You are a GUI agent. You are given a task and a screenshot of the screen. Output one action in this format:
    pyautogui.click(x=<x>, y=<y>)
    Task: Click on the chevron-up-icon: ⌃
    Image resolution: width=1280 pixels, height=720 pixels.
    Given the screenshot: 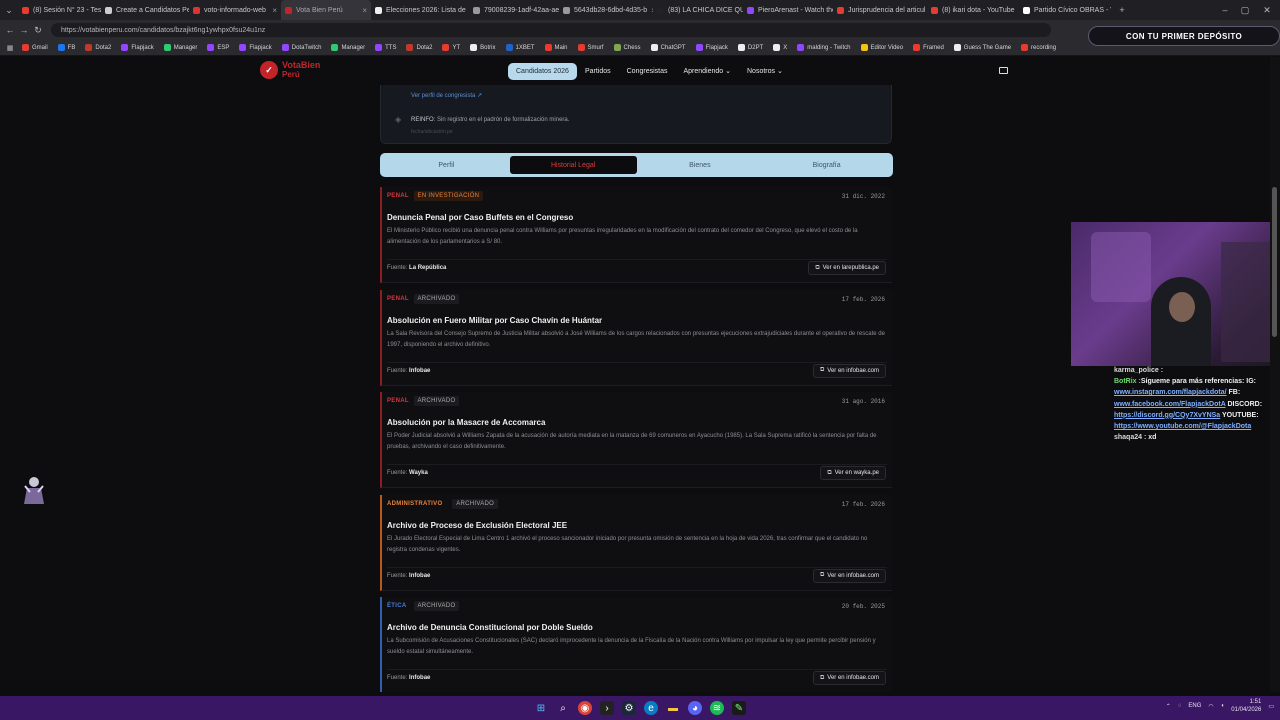 What is the action you would take?
    pyautogui.click(x=1168, y=706)
    